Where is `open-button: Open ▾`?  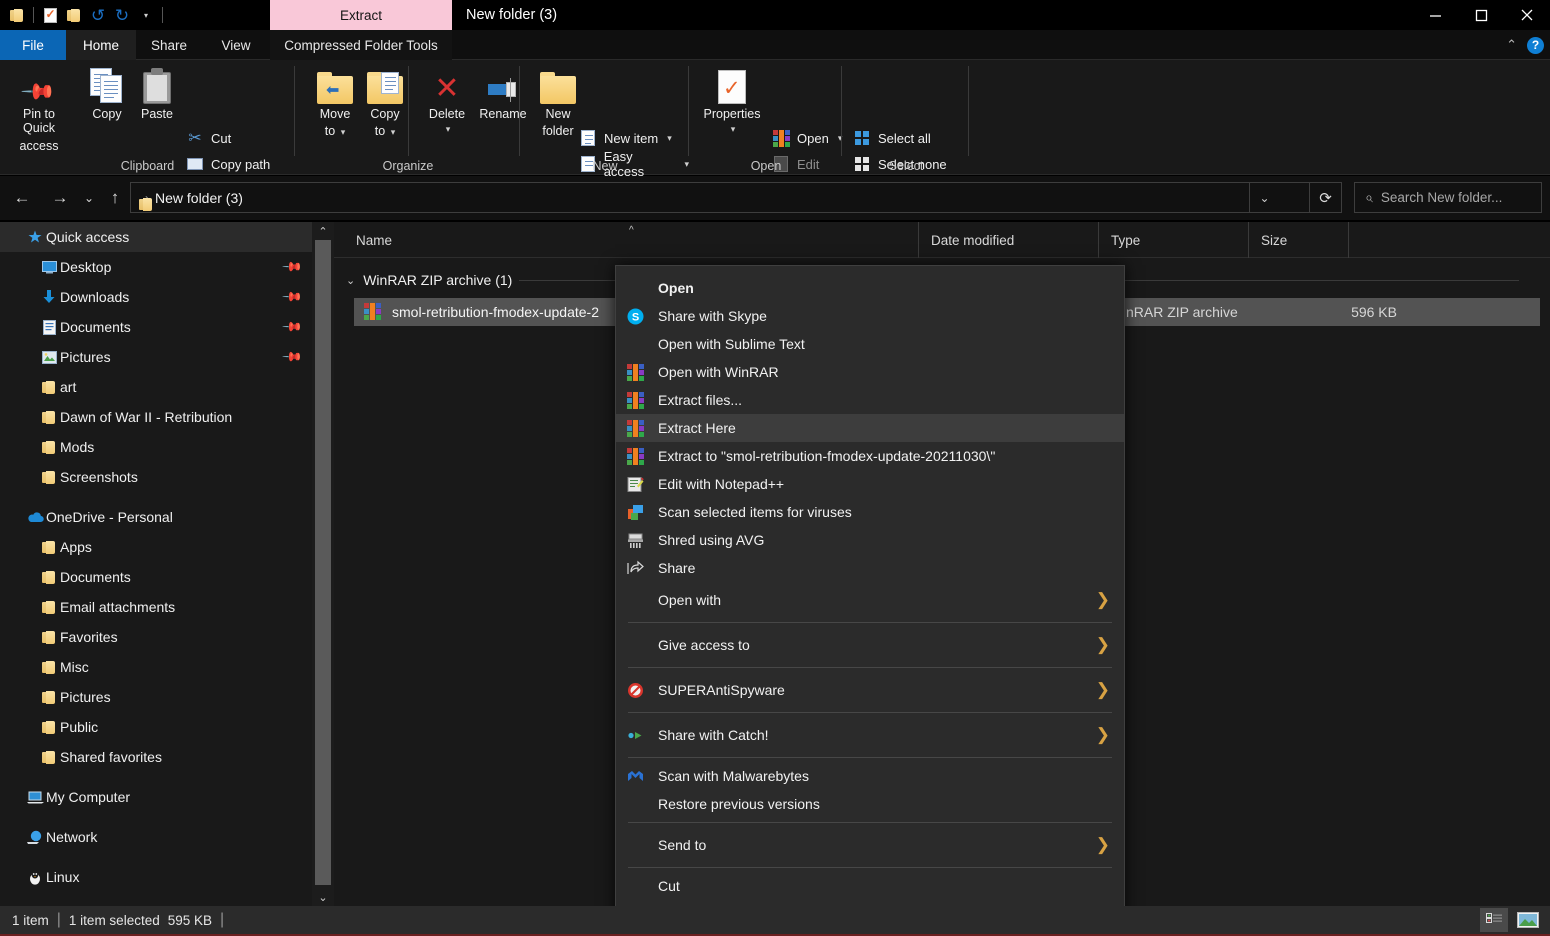 open-button: Open ▾ is located at coordinates (807, 138).